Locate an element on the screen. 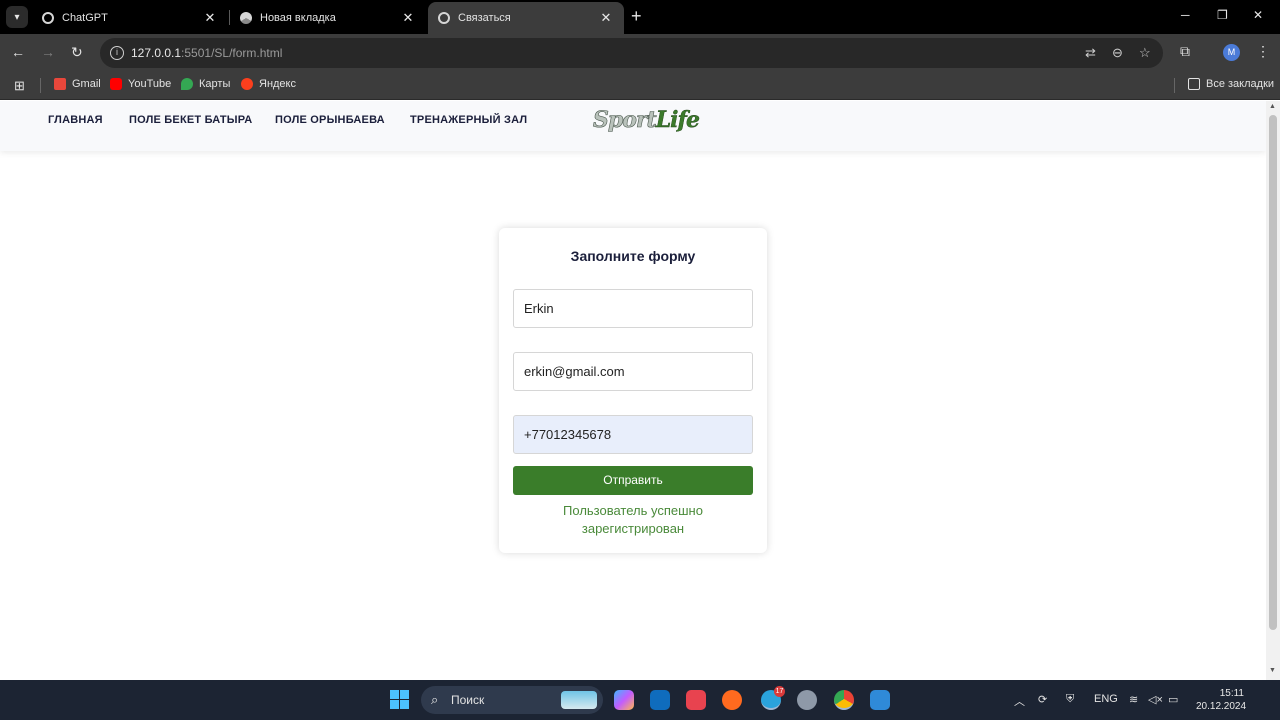 Image resolution: width=1280 pixels, height=720 pixels. phone-field: +77012345678 is located at coordinates (633, 434).